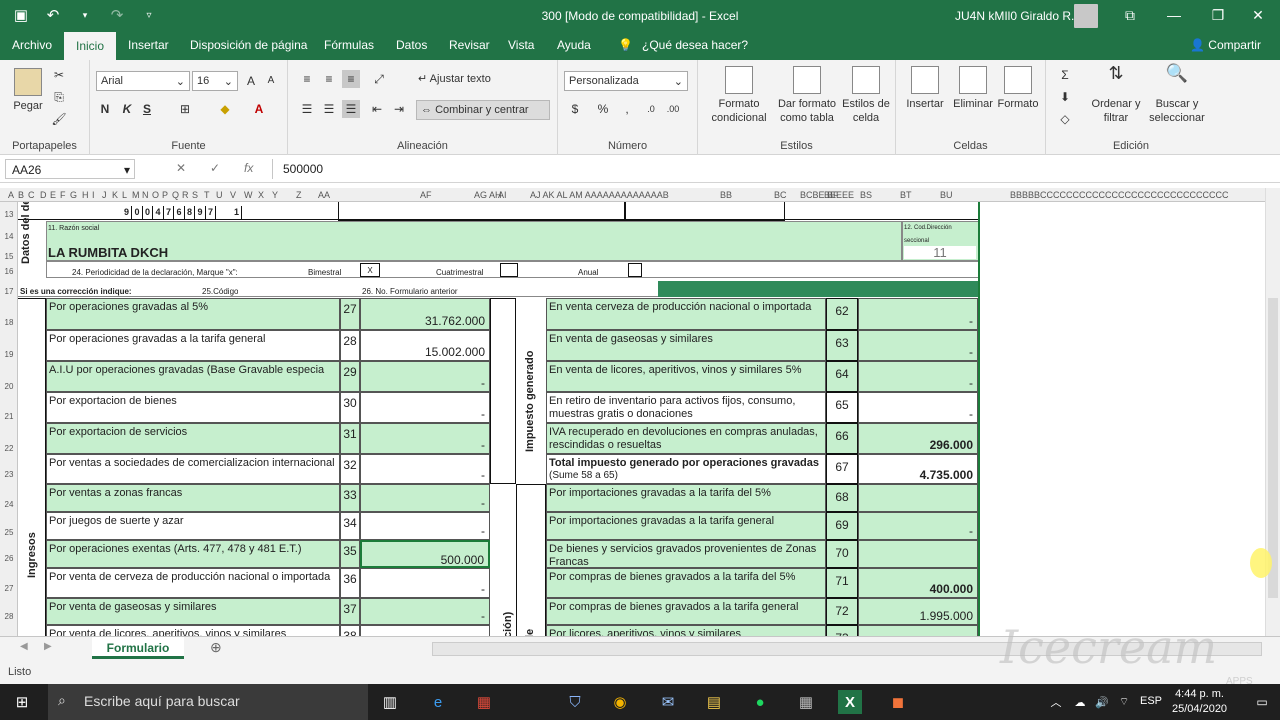 The image size is (1280, 720). I want to click on row-header: 19, so click(9, 354).